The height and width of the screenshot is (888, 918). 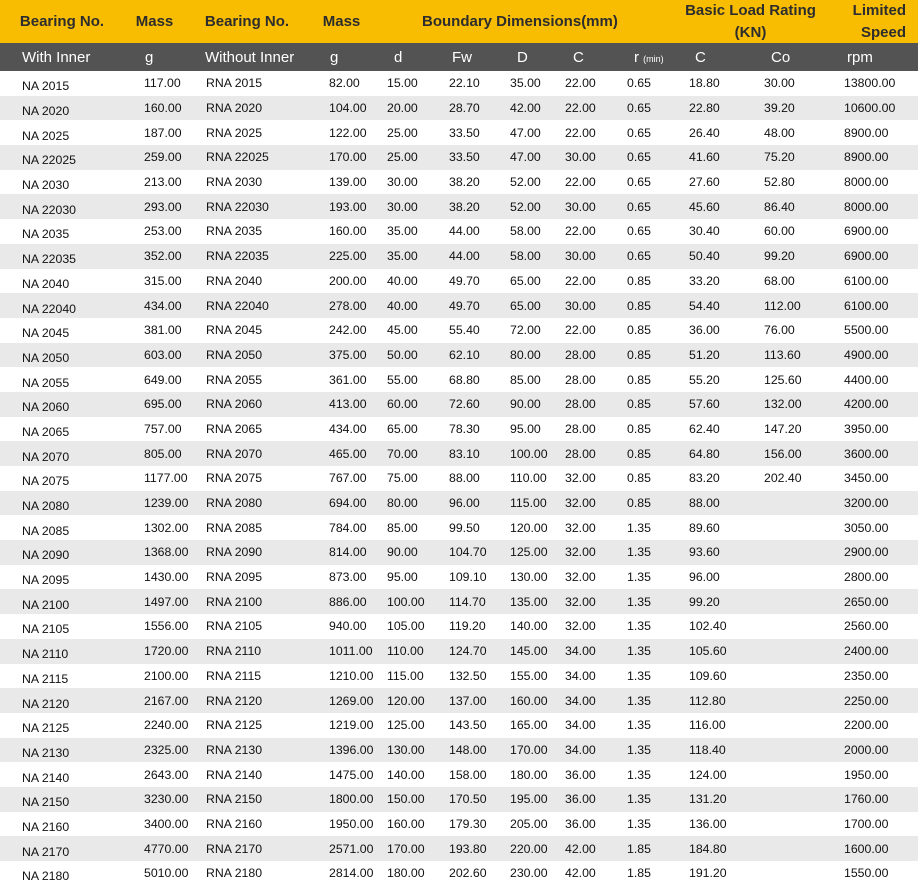 I want to click on cell-mass-without-inner: 1950.00, so click(x=351, y=823).